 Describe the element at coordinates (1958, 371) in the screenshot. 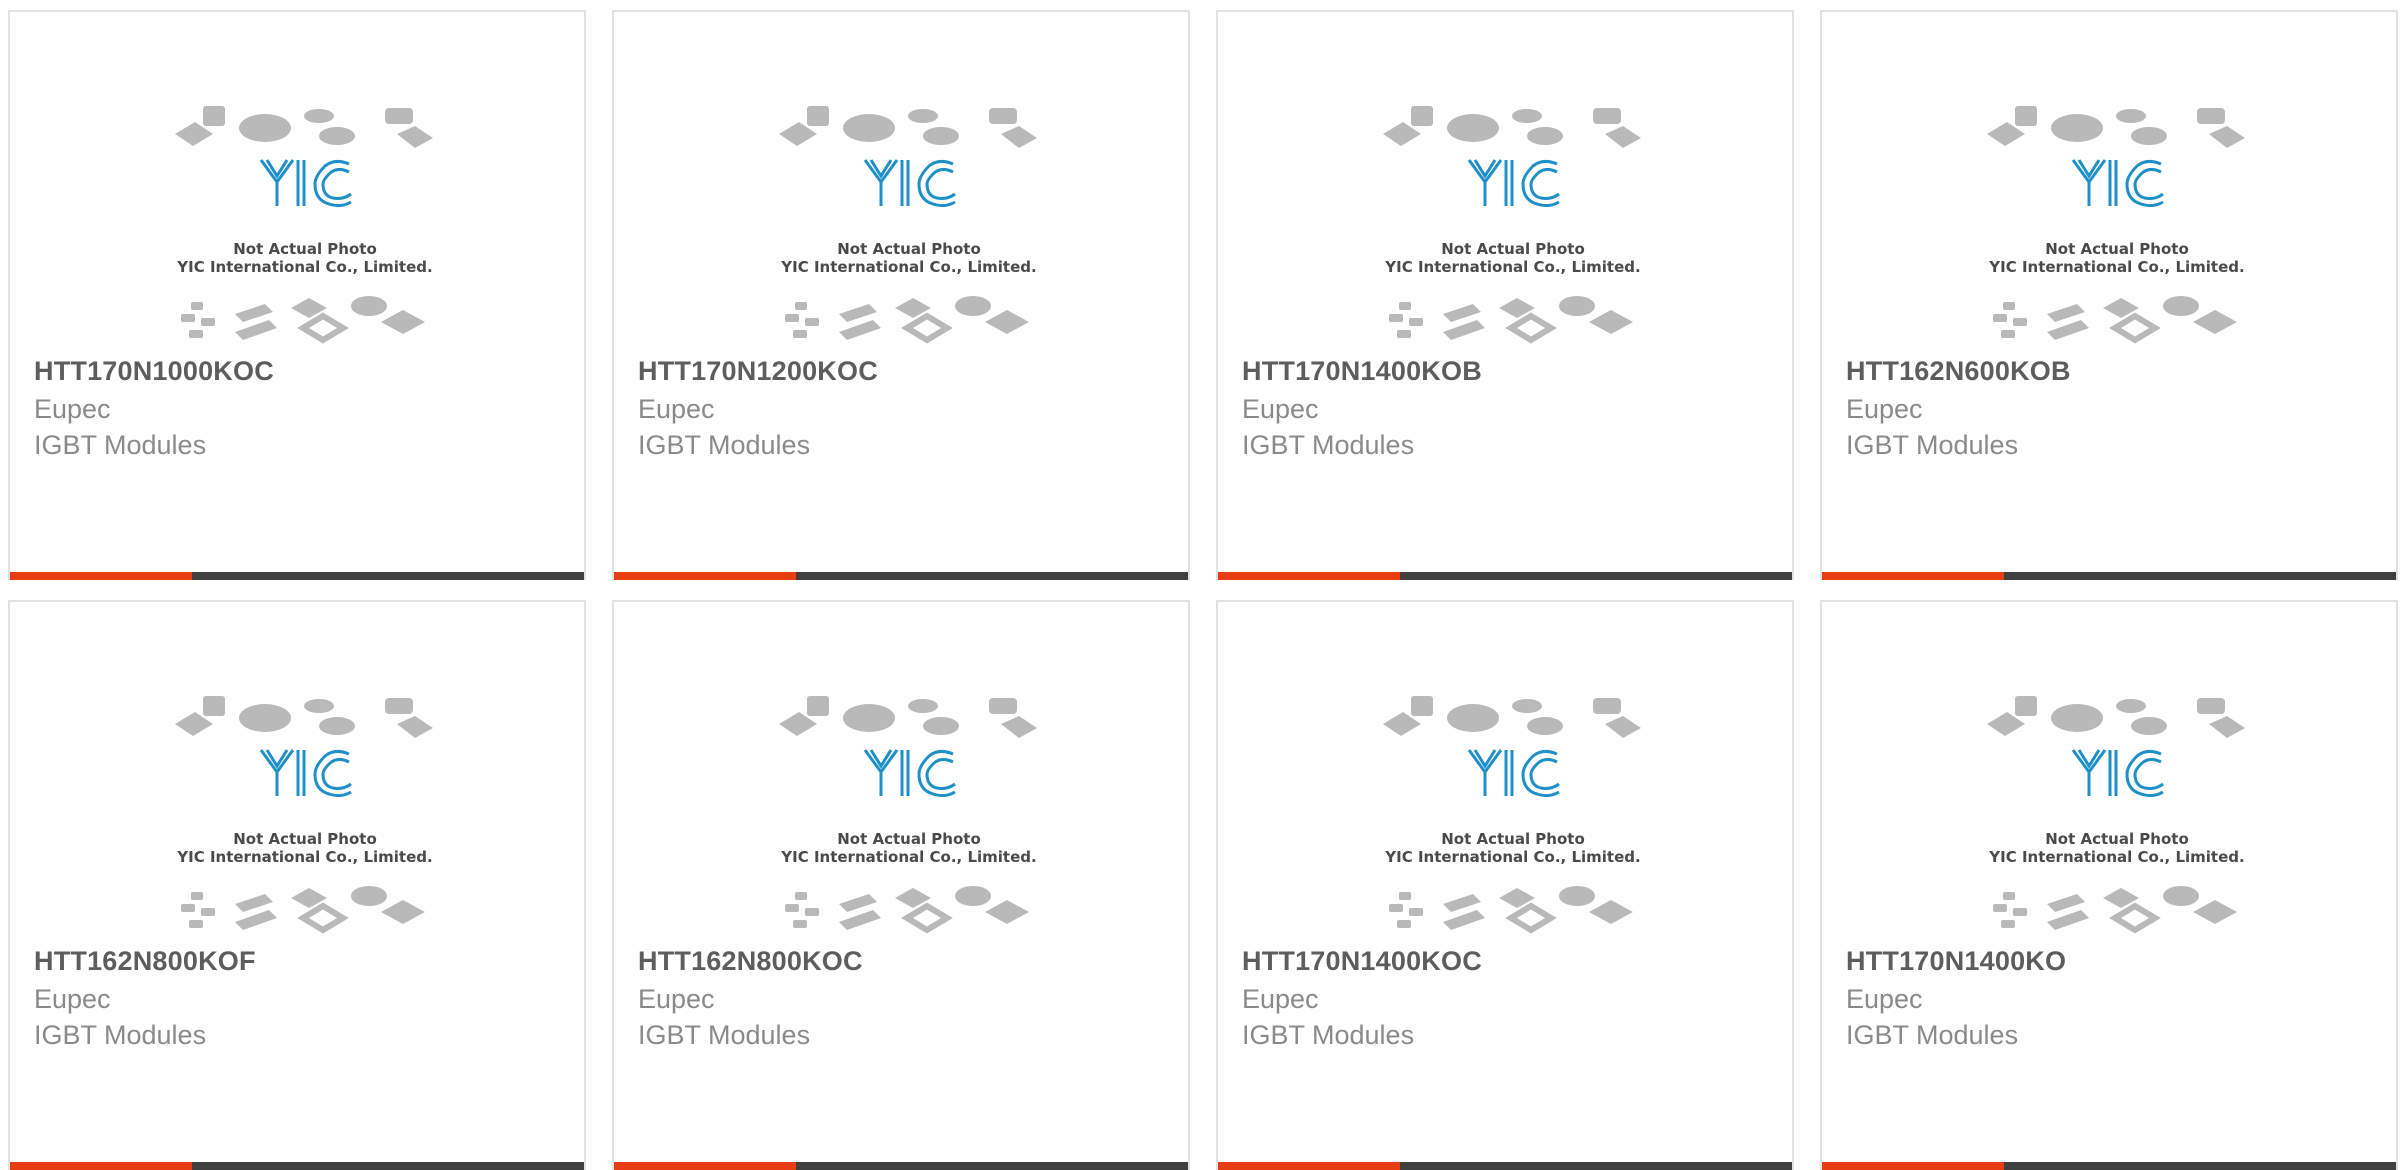

I see `part-number-link: HTT162N600KOB` at that location.